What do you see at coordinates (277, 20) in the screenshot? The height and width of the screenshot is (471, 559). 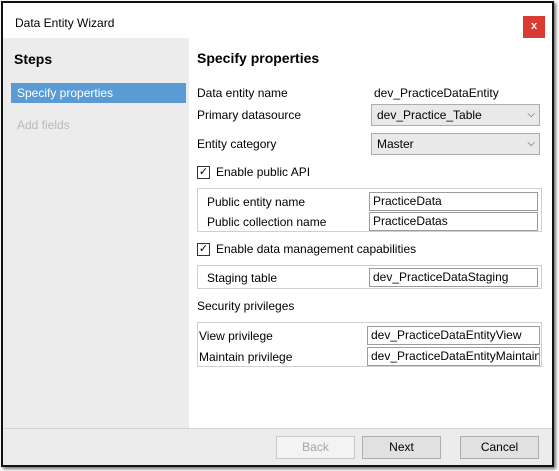 I see `title-bar: Data Entity Wizard x` at bounding box center [277, 20].